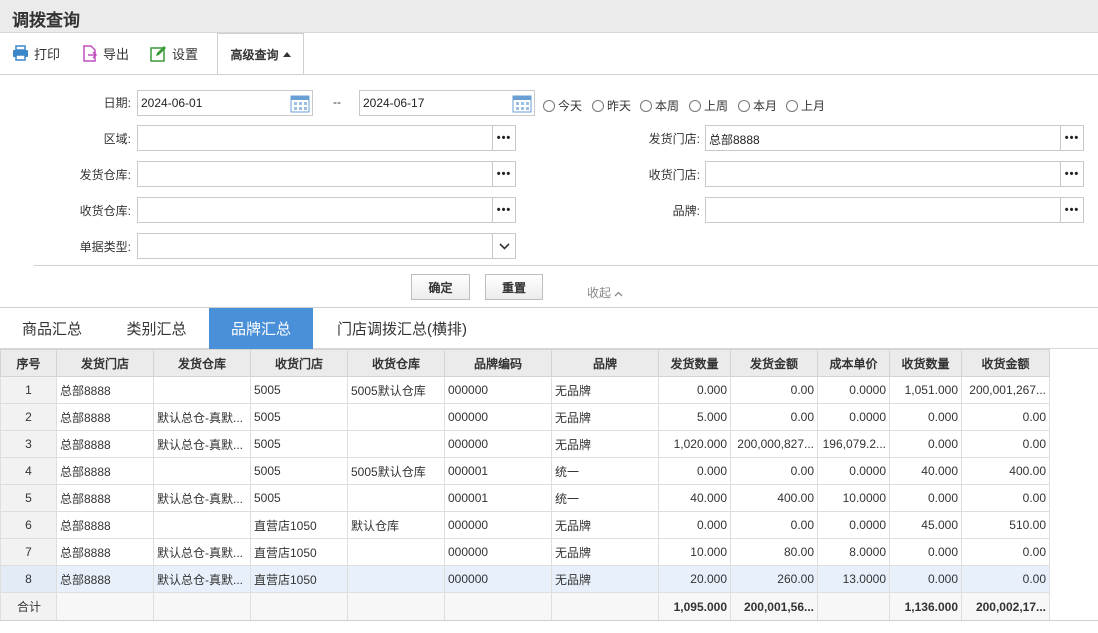 Image resolution: width=1098 pixels, height=633 pixels. What do you see at coordinates (894, 174) in the screenshot?
I see `receive-store-input: •••` at bounding box center [894, 174].